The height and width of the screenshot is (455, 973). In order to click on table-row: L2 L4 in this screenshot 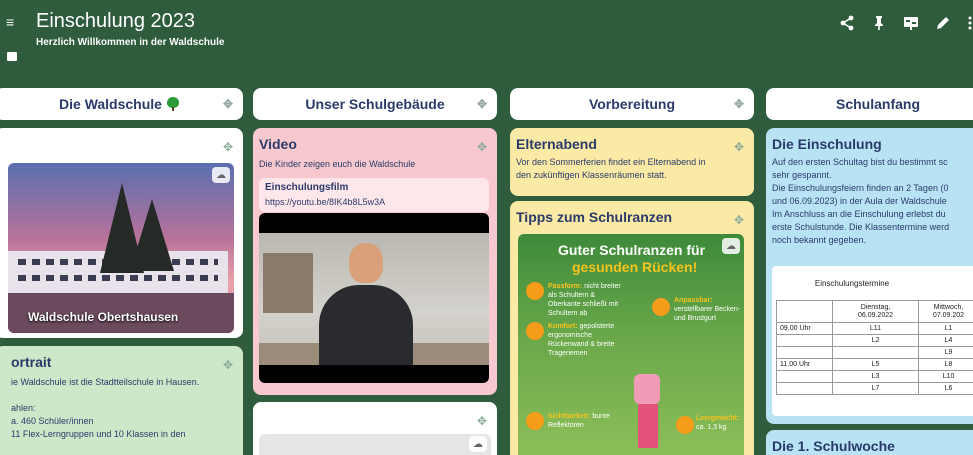, I will do `click(874, 340)`.